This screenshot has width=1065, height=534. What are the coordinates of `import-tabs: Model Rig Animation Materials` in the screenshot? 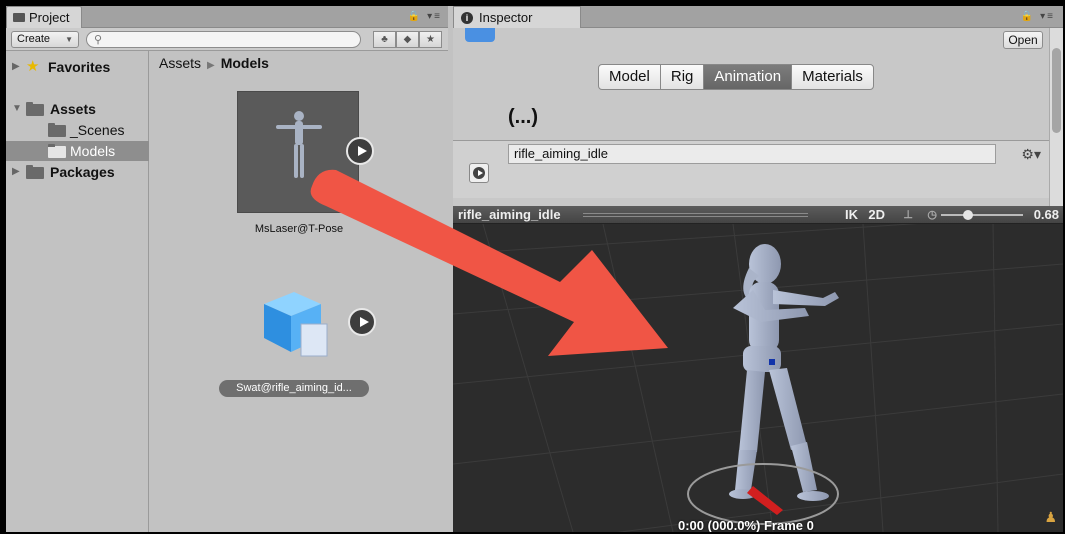 It's located at (736, 77).